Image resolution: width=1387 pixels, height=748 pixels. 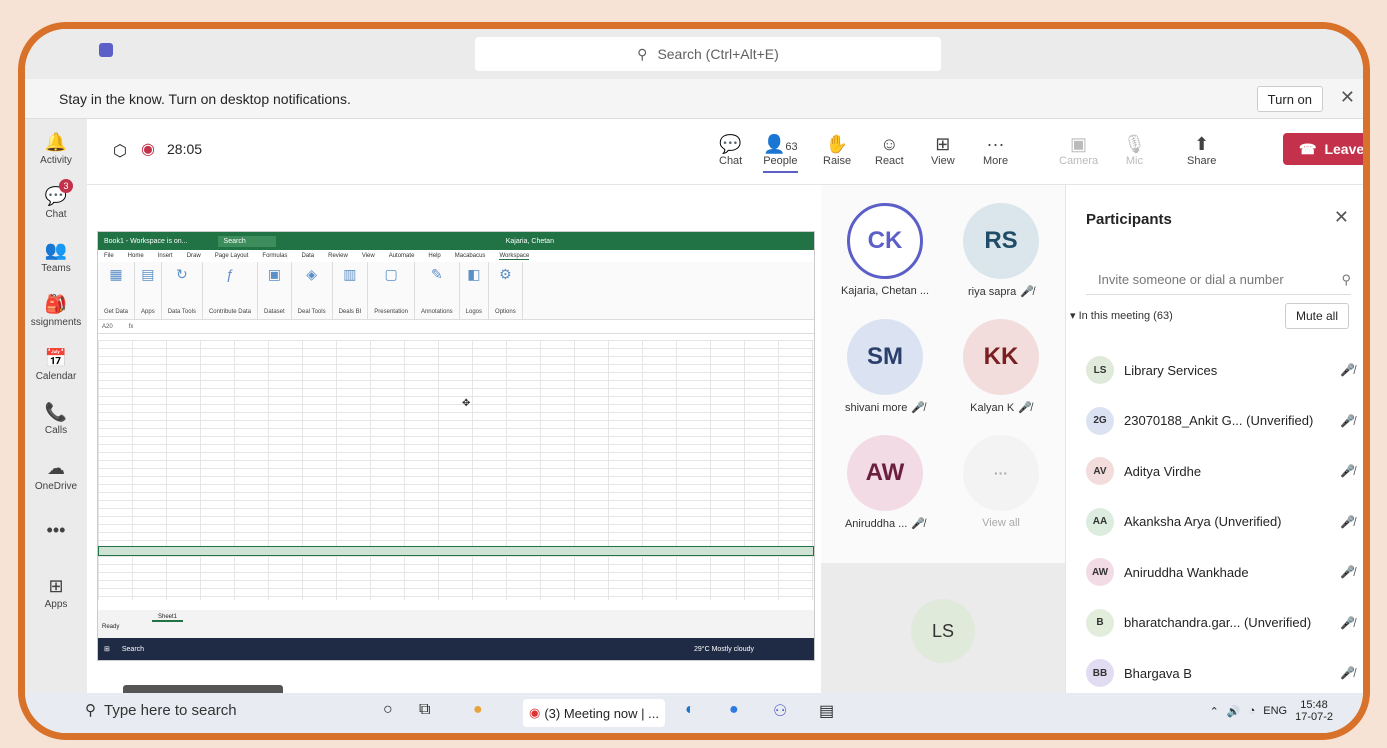 I want to click on app-icon: ●, so click(x=734, y=710).